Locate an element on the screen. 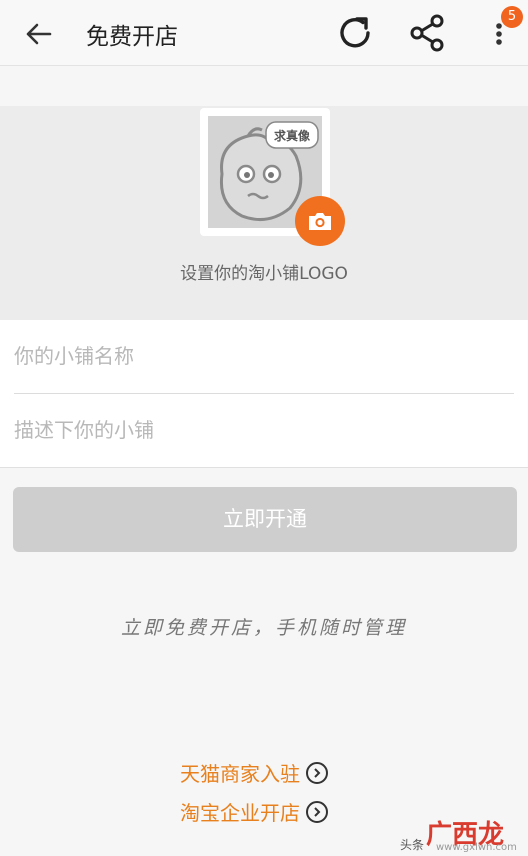  logo-placeholder-caption: 求真像 is located at coordinates (292, 135).